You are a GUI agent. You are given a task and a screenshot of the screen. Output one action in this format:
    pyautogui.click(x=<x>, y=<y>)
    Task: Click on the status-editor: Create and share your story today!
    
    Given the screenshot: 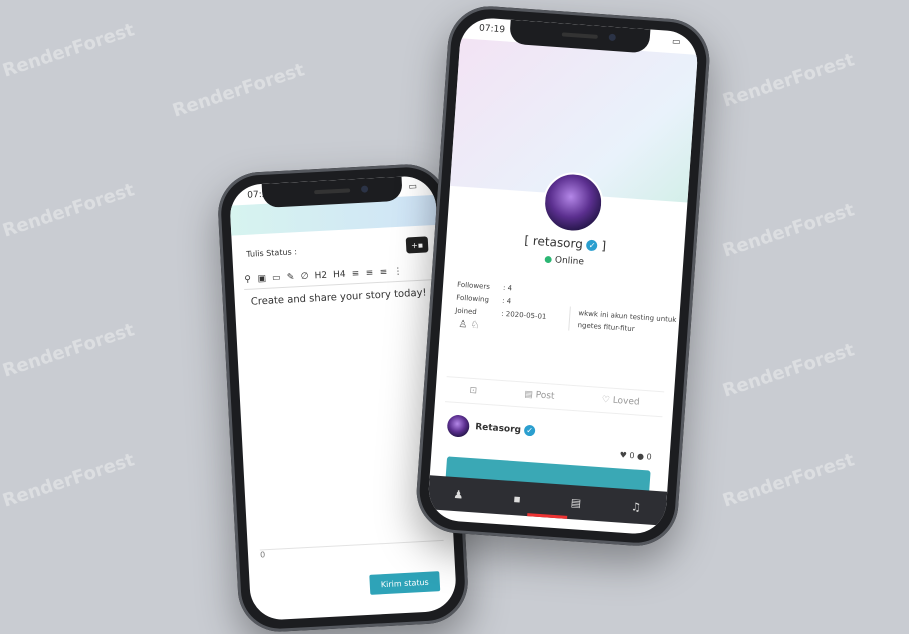 What is the action you would take?
    pyautogui.click(x=340, y=297)
    